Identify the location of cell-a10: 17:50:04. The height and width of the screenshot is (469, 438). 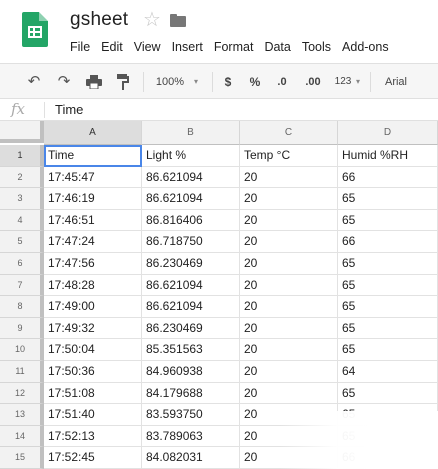
(93, 350).